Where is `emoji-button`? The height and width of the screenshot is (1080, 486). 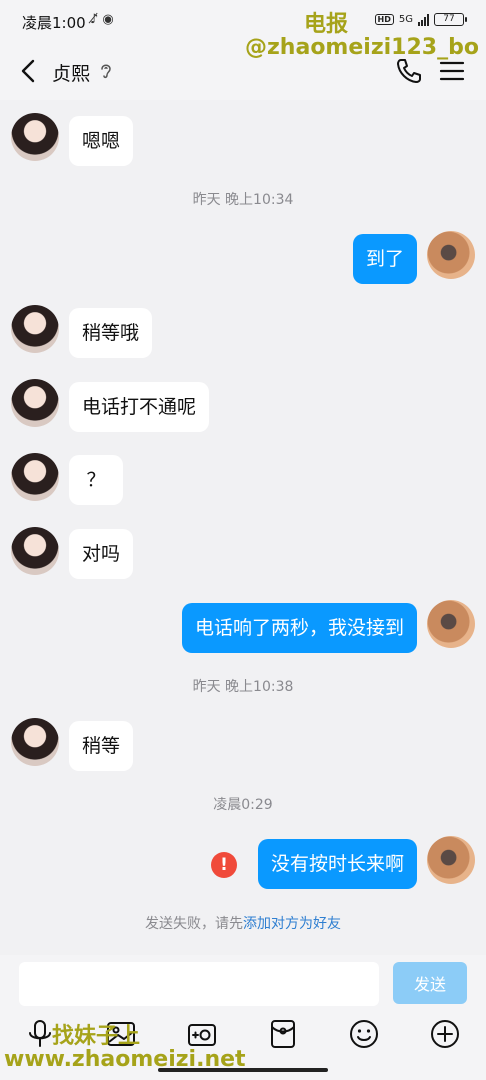
emoji-button is located at coordinates (364, 1034).